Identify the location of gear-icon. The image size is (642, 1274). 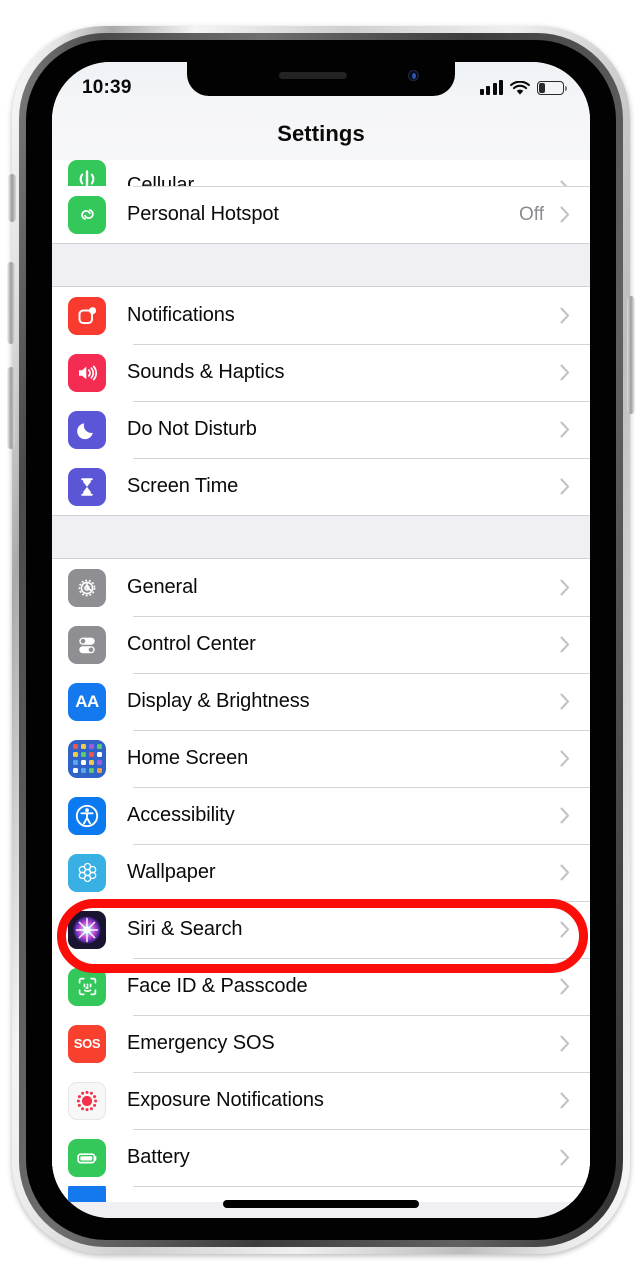
(87, 587).